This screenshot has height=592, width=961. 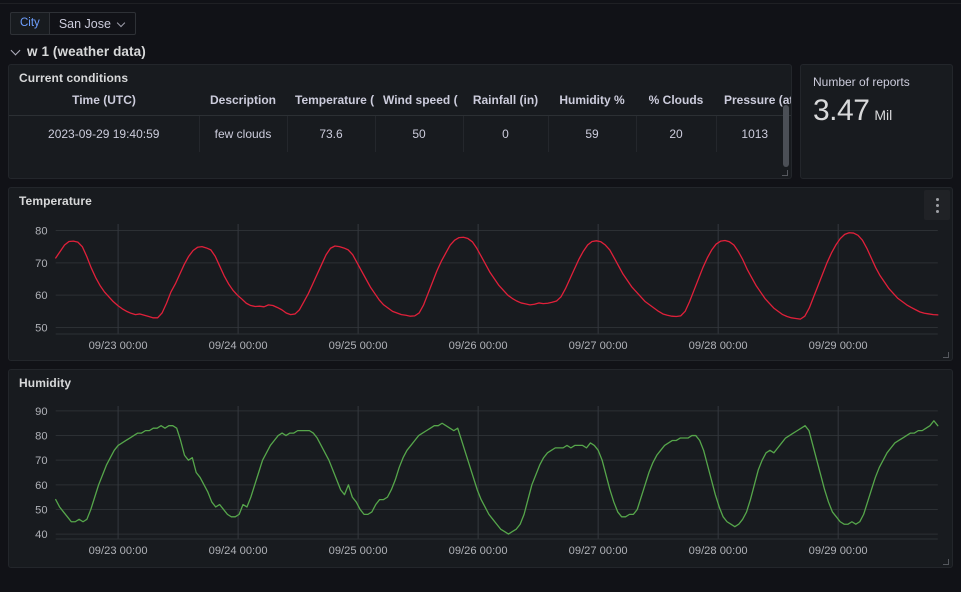 I want to click on variable-city-dropdown: San Jose, so click(x=92, y=23).